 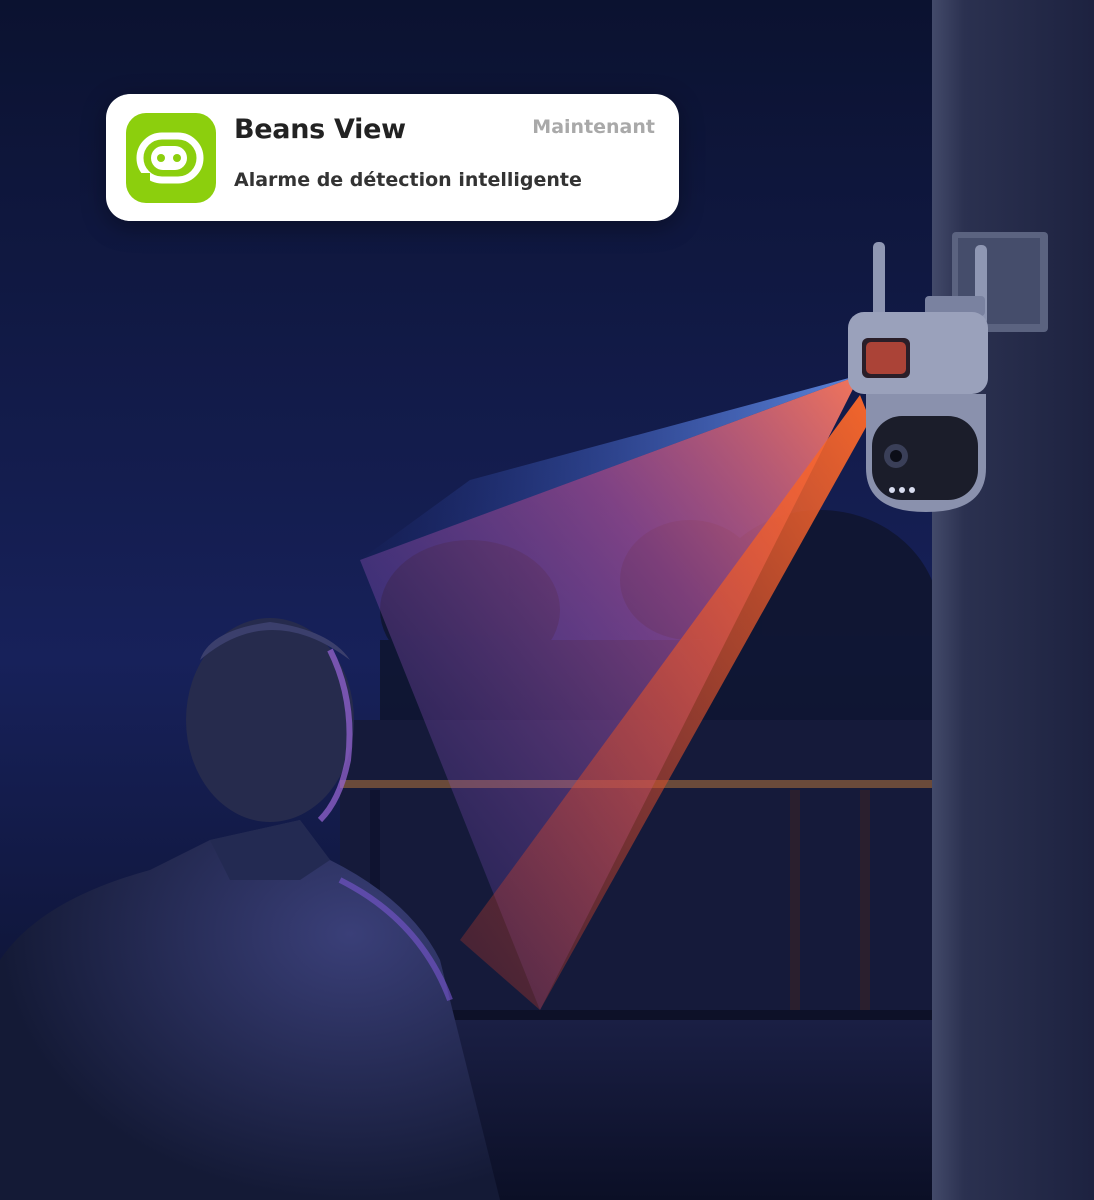 What do you see at coordinates (320, 129) in the screenshot?
I see `app-name: Beans View` at bounding box center [320, 129].